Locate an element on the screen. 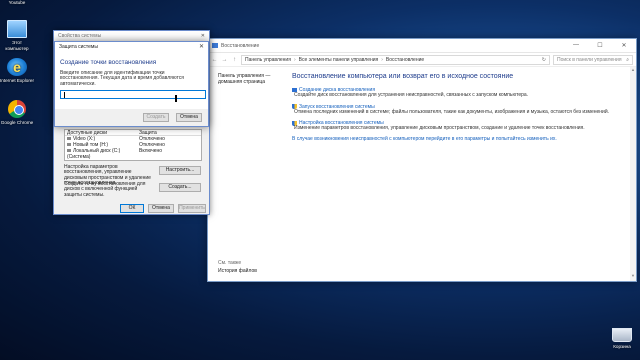 This screenshot has width=640, height=360. search-placeholder: Поиск в панели управления is located at coordinates (589, 59).